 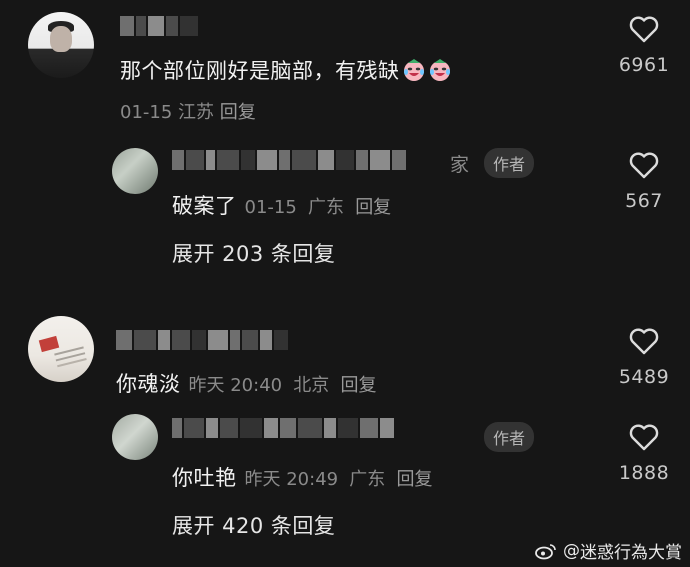 What do you see at coordinates (644, 473) in the screenshot?
I see `like-count: 1888` at bounding box center [644, 473].